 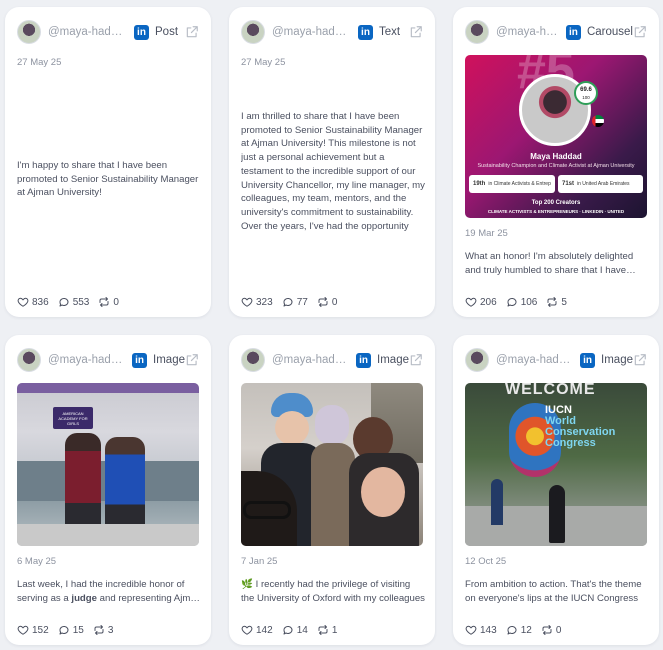 I want to click on like-count: 142, so click(x=264, y=630).